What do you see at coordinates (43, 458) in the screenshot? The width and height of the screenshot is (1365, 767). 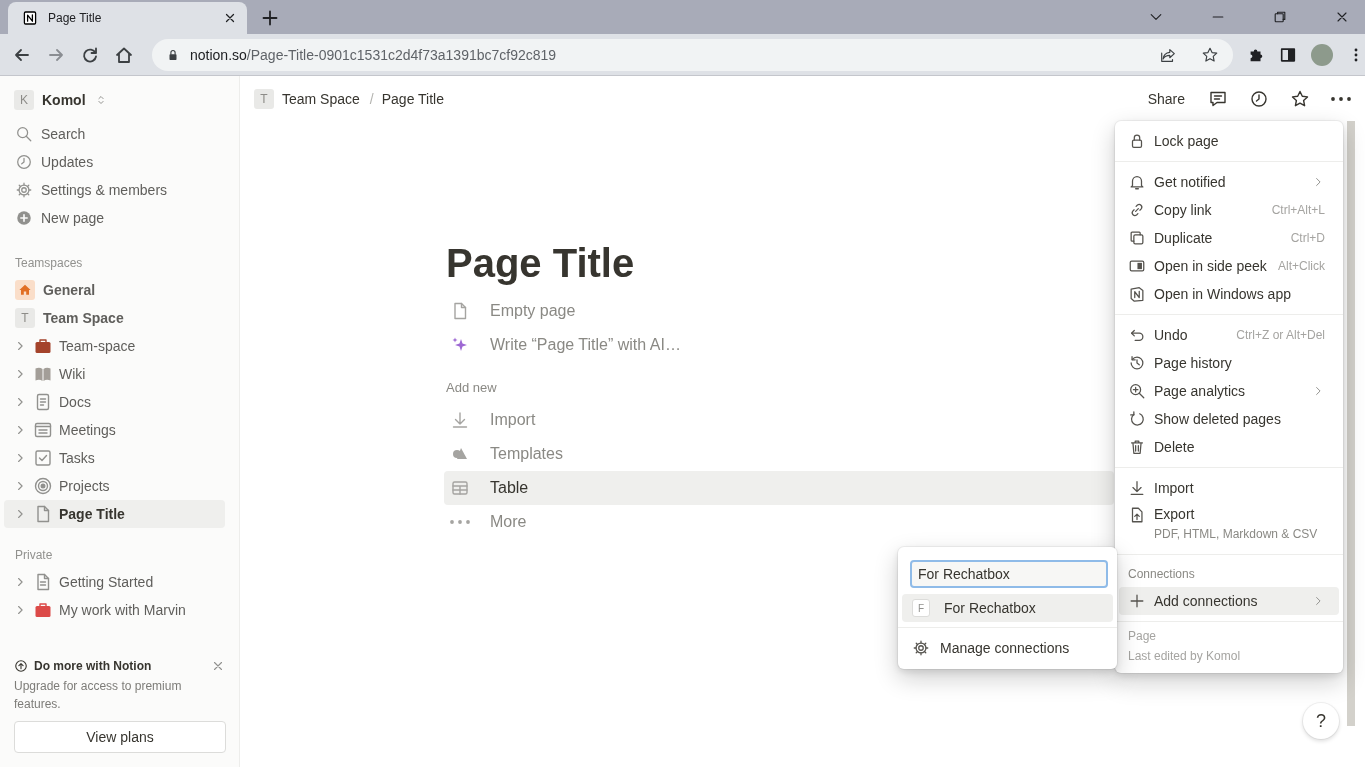 I see `checkbox-icon` at bounding box center [43, 458].